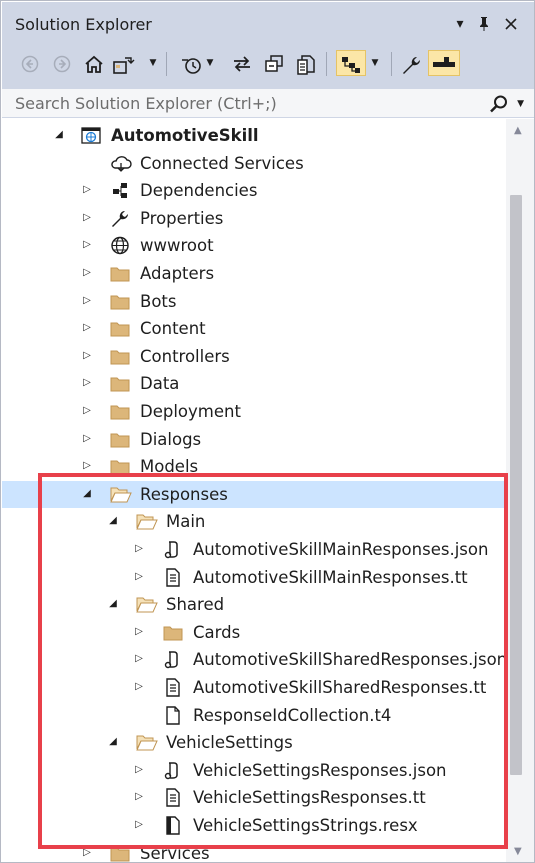  Describe the element at coordinates (254, 273) in the screenshot. I see `tree-item: ▷ Adapters` at that location.